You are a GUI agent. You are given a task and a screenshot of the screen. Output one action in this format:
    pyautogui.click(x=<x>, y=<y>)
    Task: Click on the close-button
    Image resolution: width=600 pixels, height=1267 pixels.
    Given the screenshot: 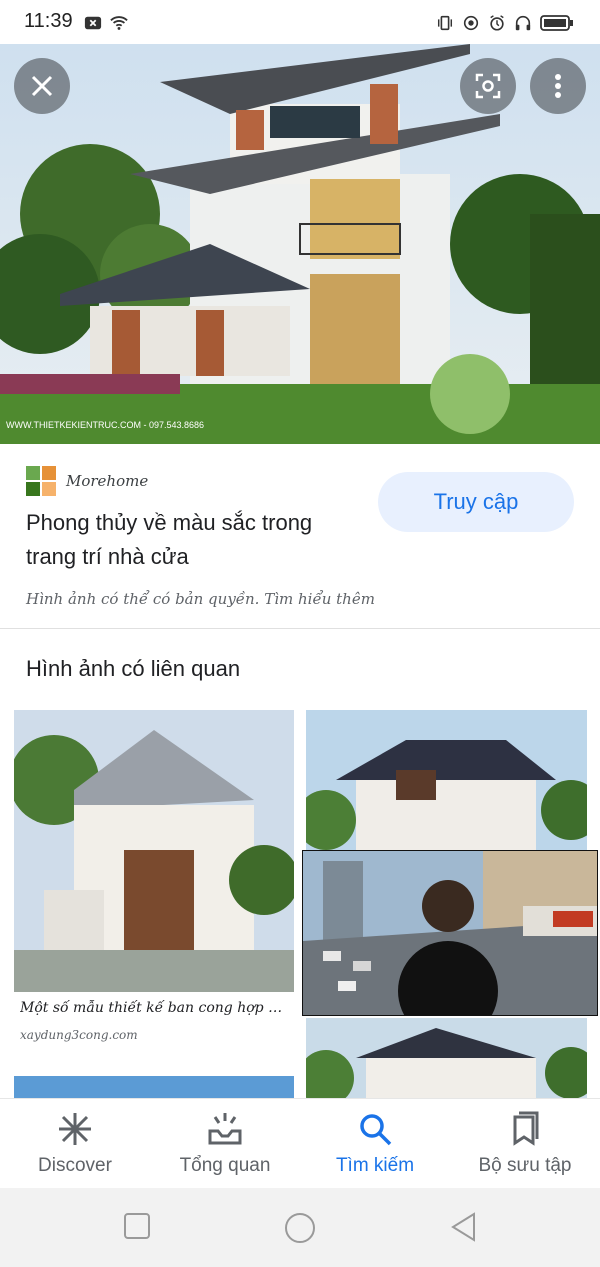 What is the action you would take?
    pyautogui.click(x=42, y=86)
    